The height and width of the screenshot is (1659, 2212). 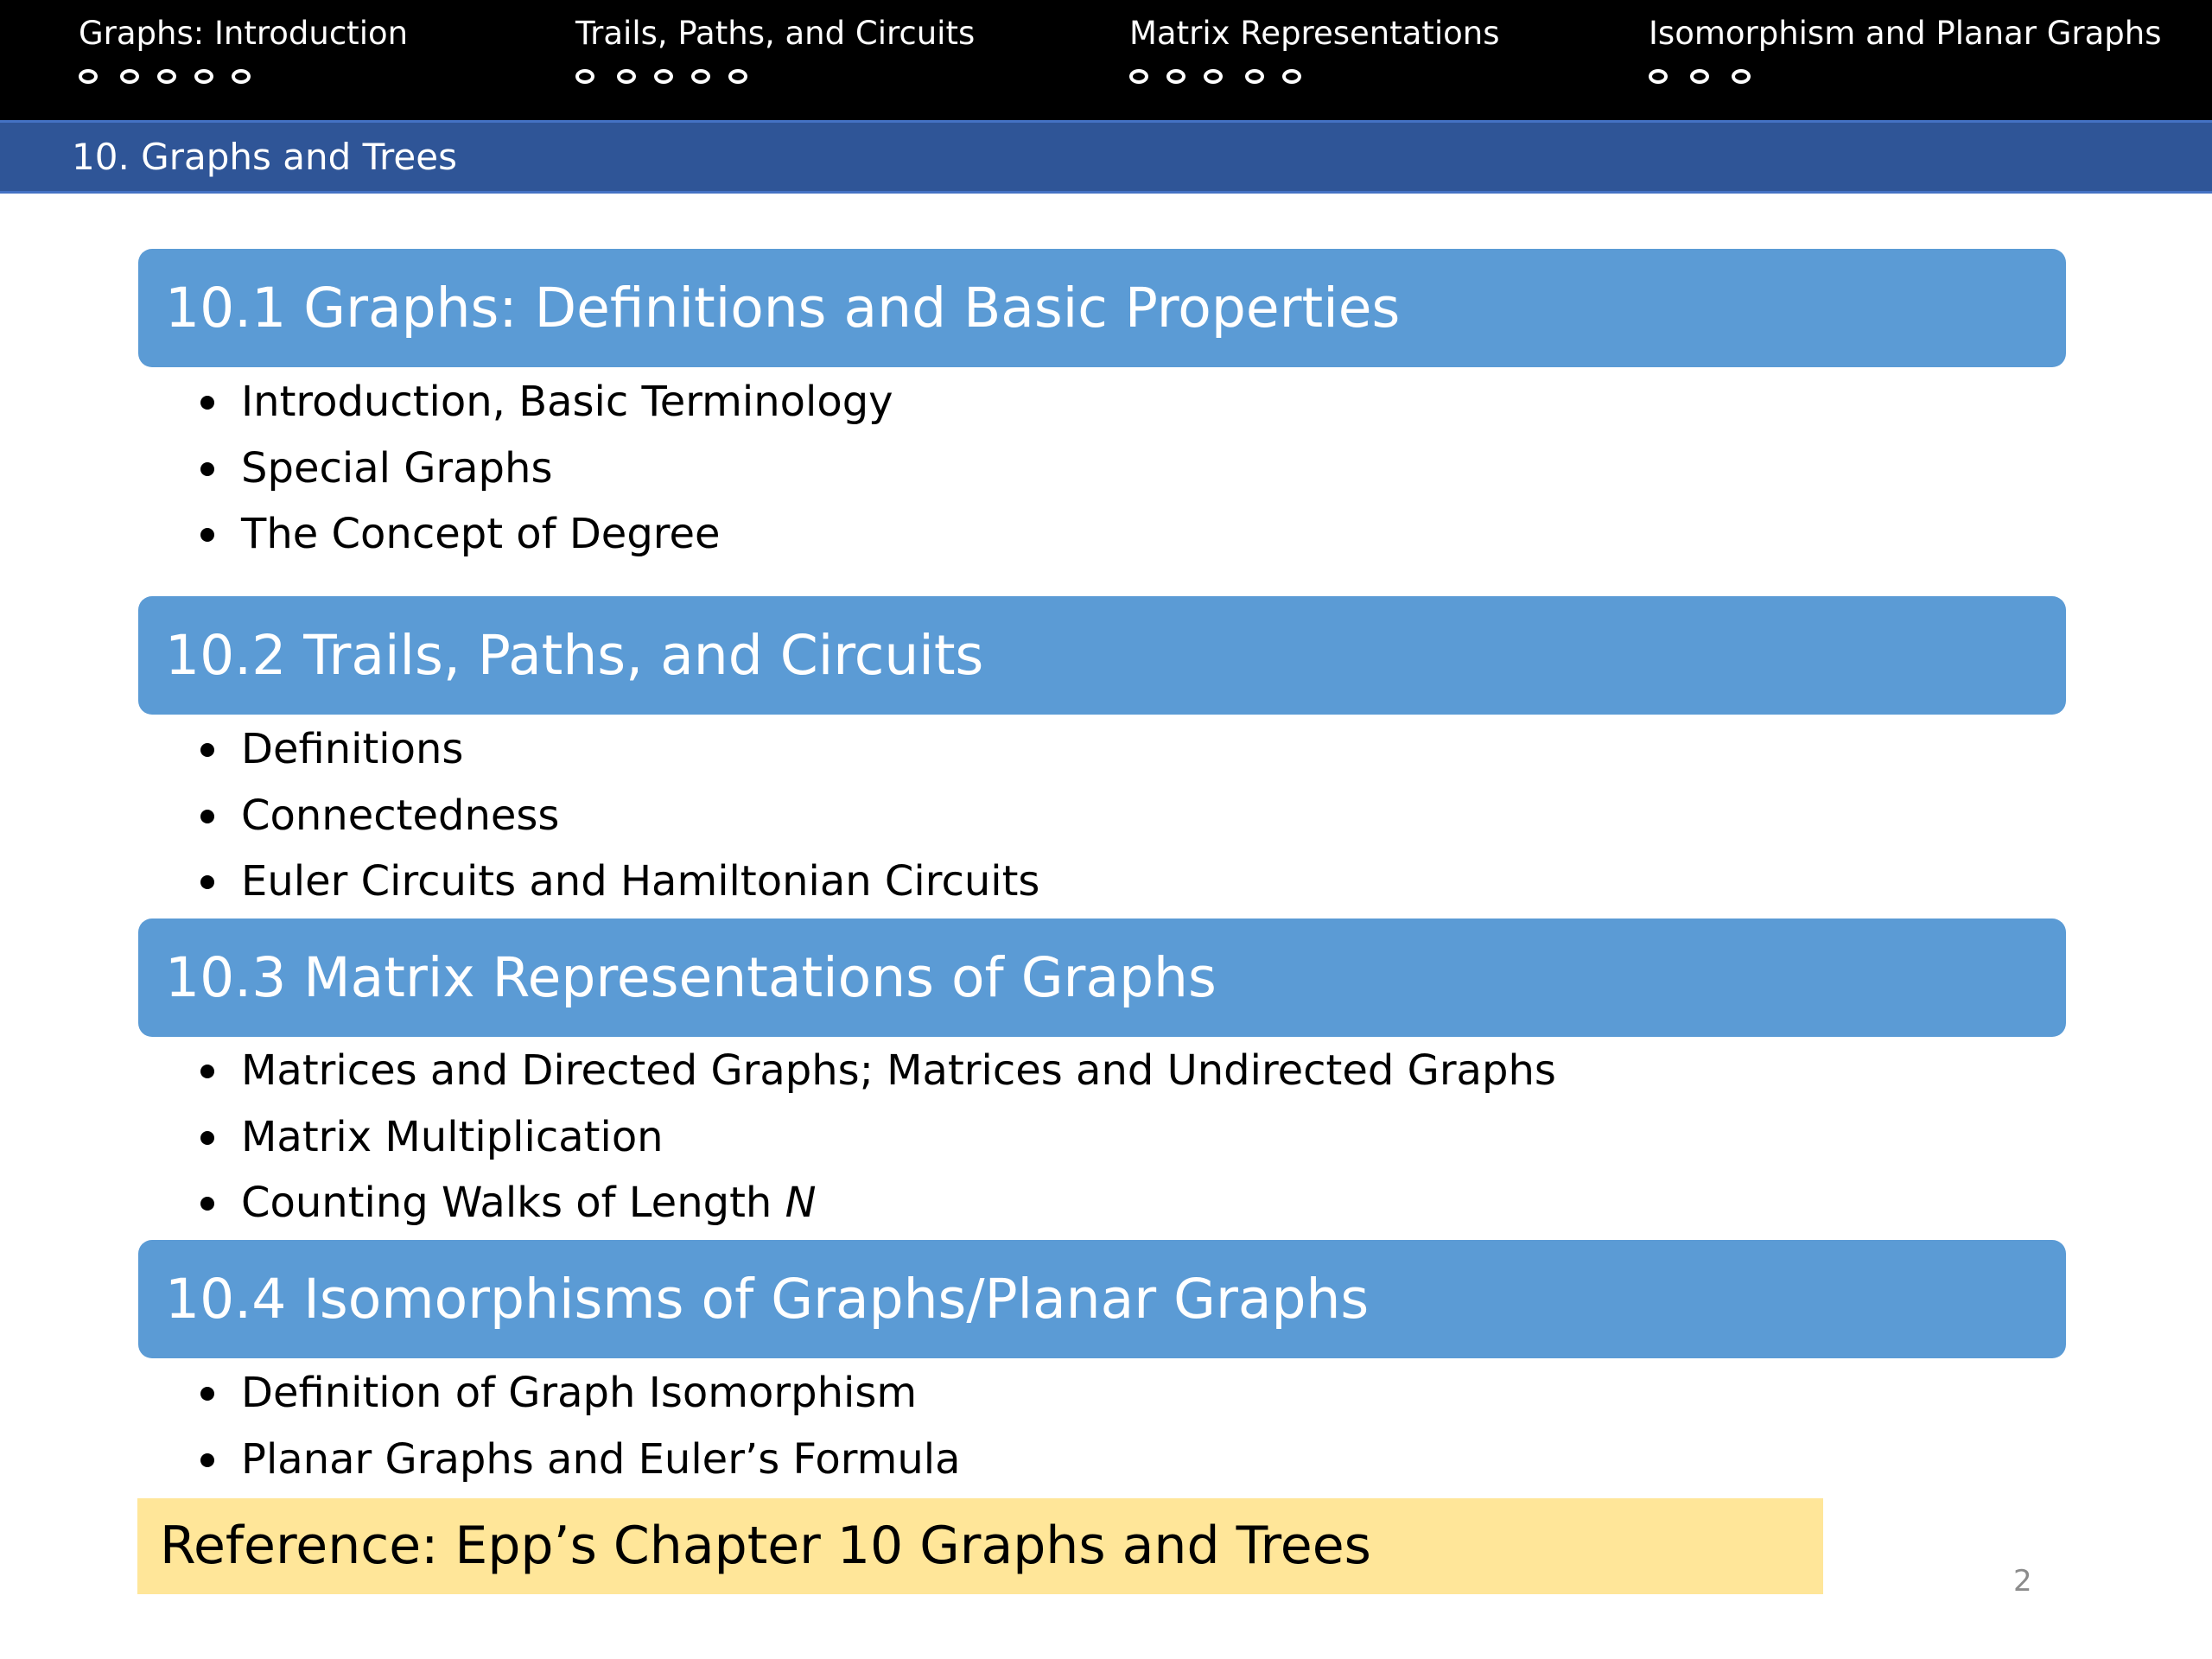 What do you see at coordinates (1314, 33) in the screenshot?
I see `nav-section-title: Matrix Representations` at bounding box center [1314, 33].